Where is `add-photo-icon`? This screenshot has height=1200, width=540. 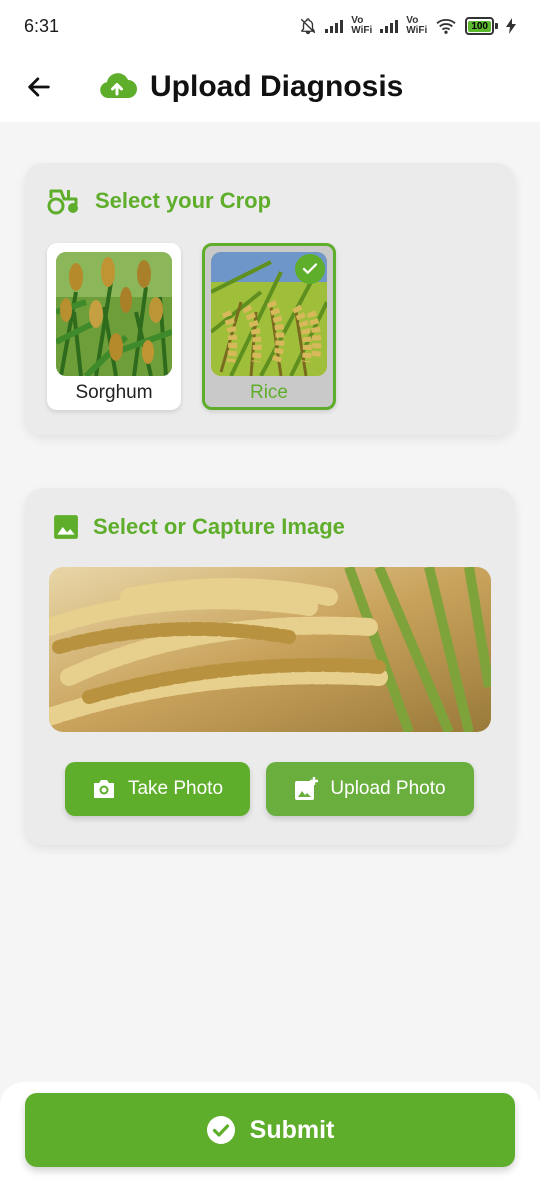 add-photo-icon is located at coordinates (307, 788).